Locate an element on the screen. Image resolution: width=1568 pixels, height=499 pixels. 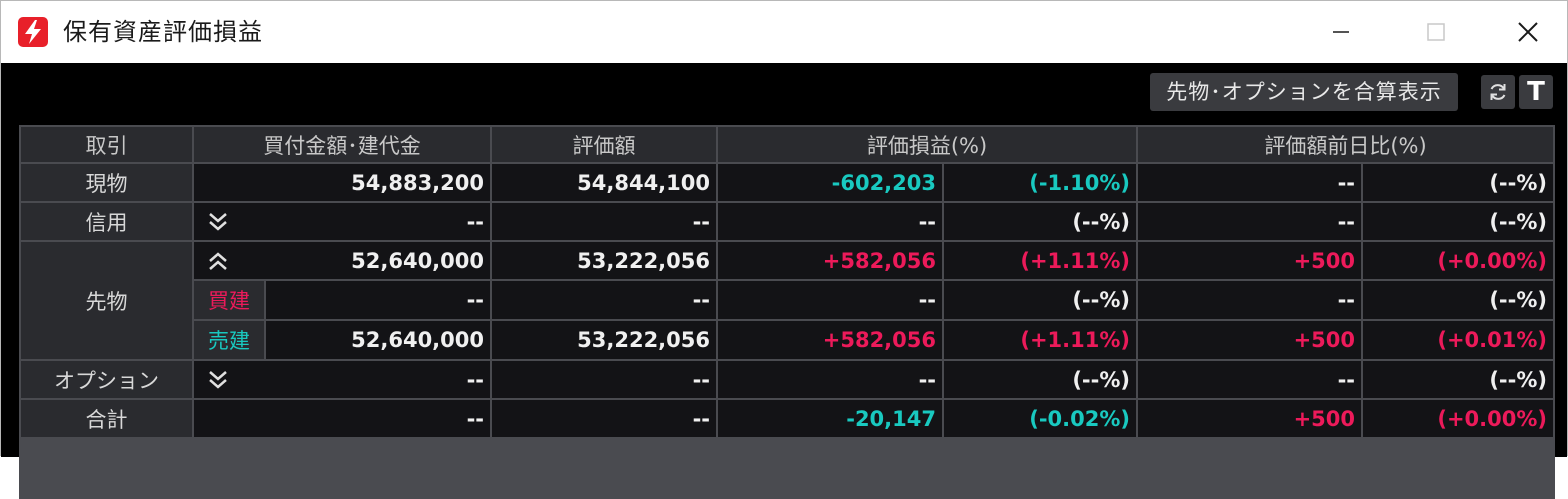
option-value: -- is located at coordinates (604, 379).